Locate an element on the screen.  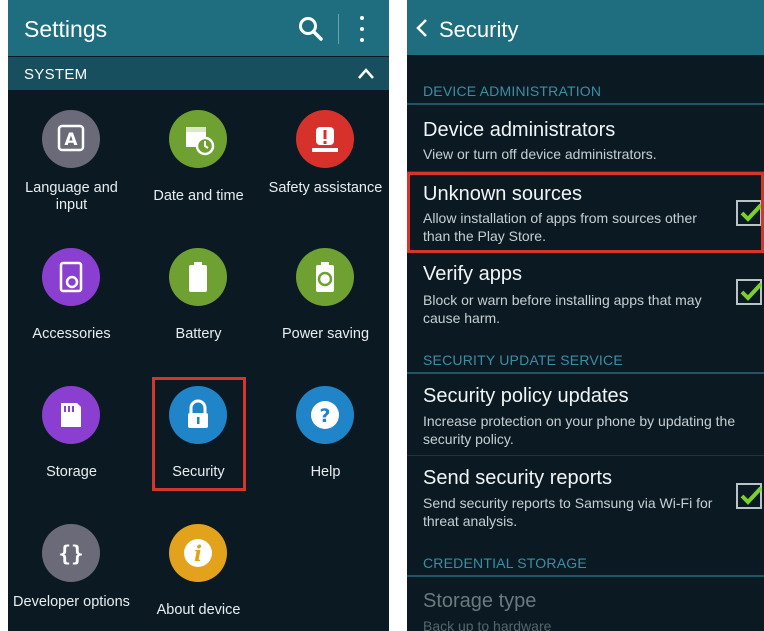
tile-label: Storage is located at coordinates (71, 472).